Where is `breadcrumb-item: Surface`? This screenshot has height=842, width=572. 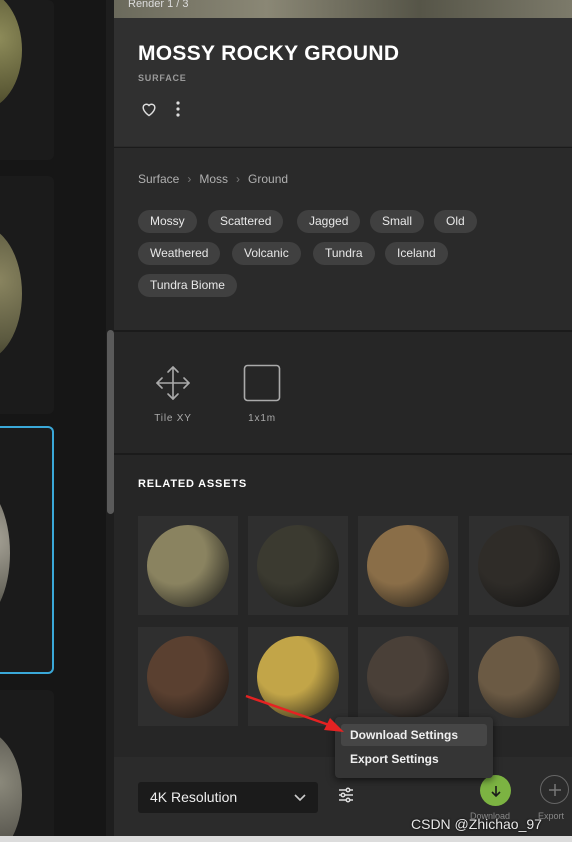
breadcrumb-item: Surface is located at coordinates (158, 179).